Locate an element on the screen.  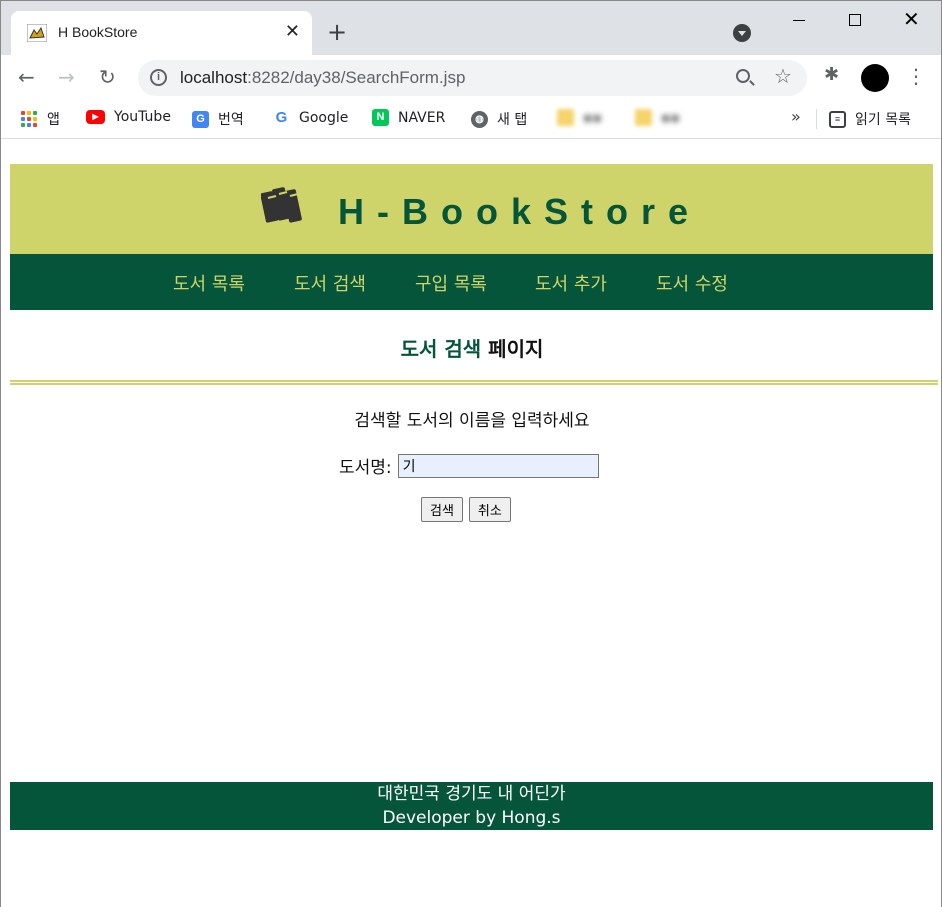
tab-title: H BookStore is located at coordinates (98, 32).